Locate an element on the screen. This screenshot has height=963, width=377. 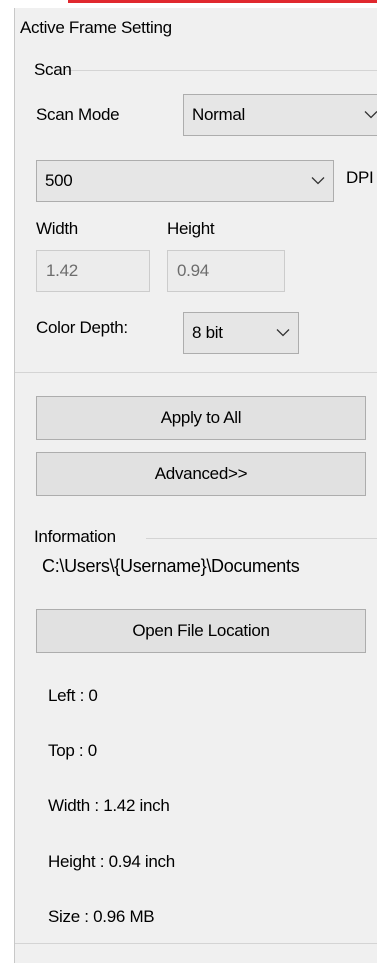
info-top: Top : 0 is located at coordinates (72, 750).